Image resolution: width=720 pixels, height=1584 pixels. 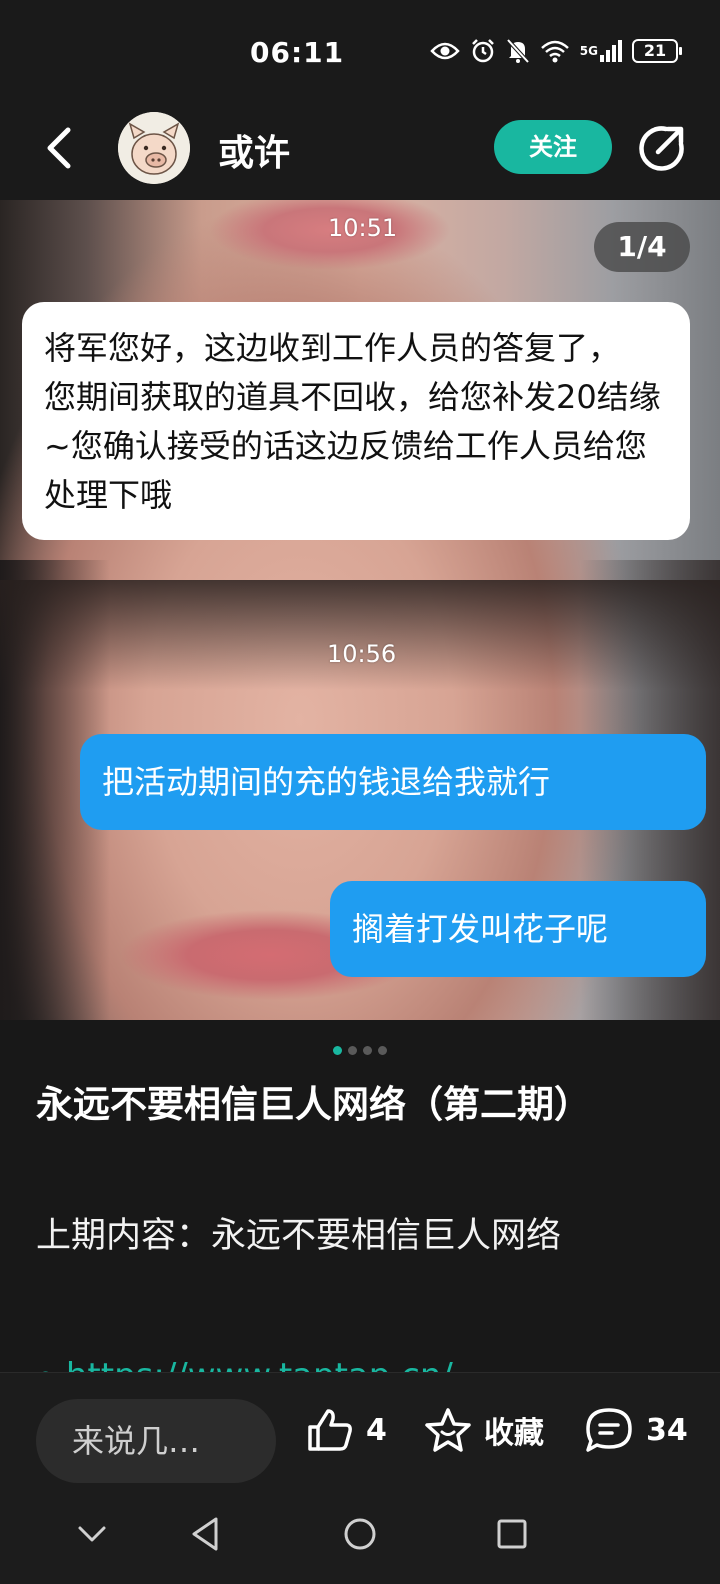 I want to click on post-link-text: https://www.taptap.cn/, so click(x=259, y=1364).